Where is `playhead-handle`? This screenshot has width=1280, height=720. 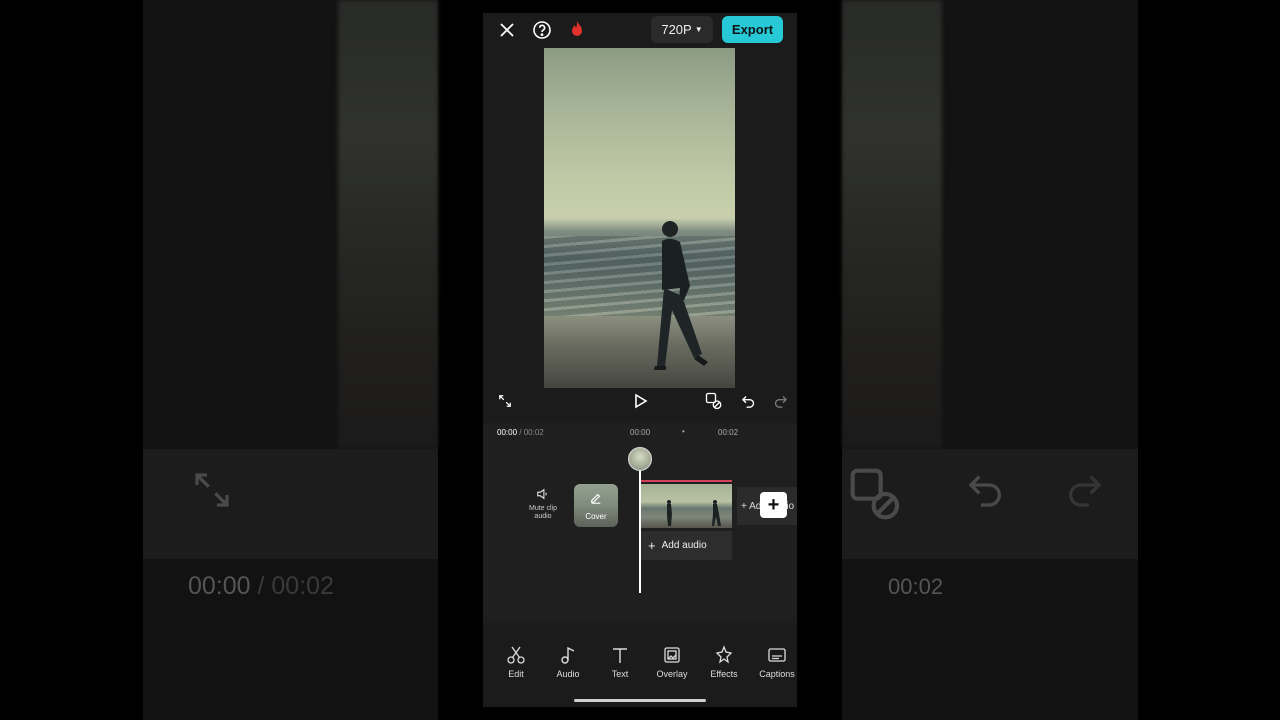 playhead-handle is located at coordinates (640, 459).